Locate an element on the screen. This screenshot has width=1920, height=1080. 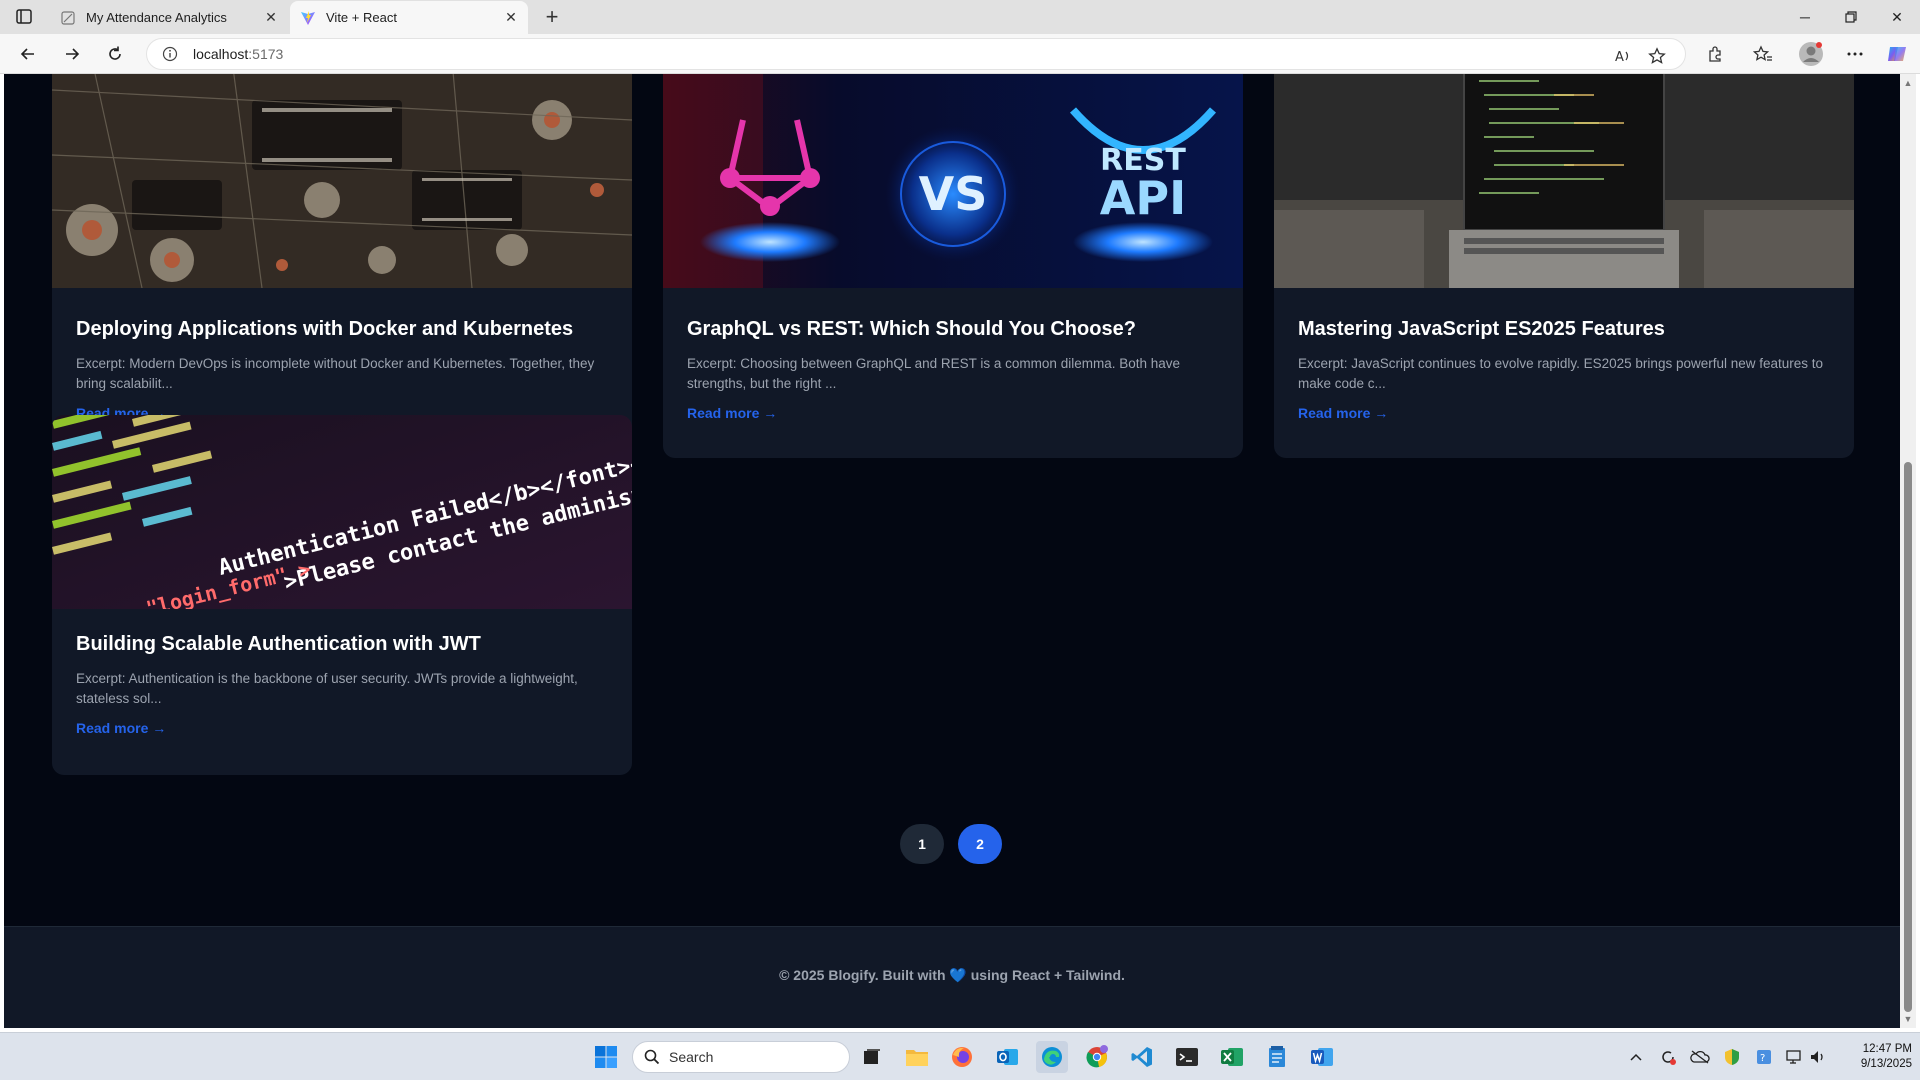
network-icon is located at coordinates (1794, 1057).